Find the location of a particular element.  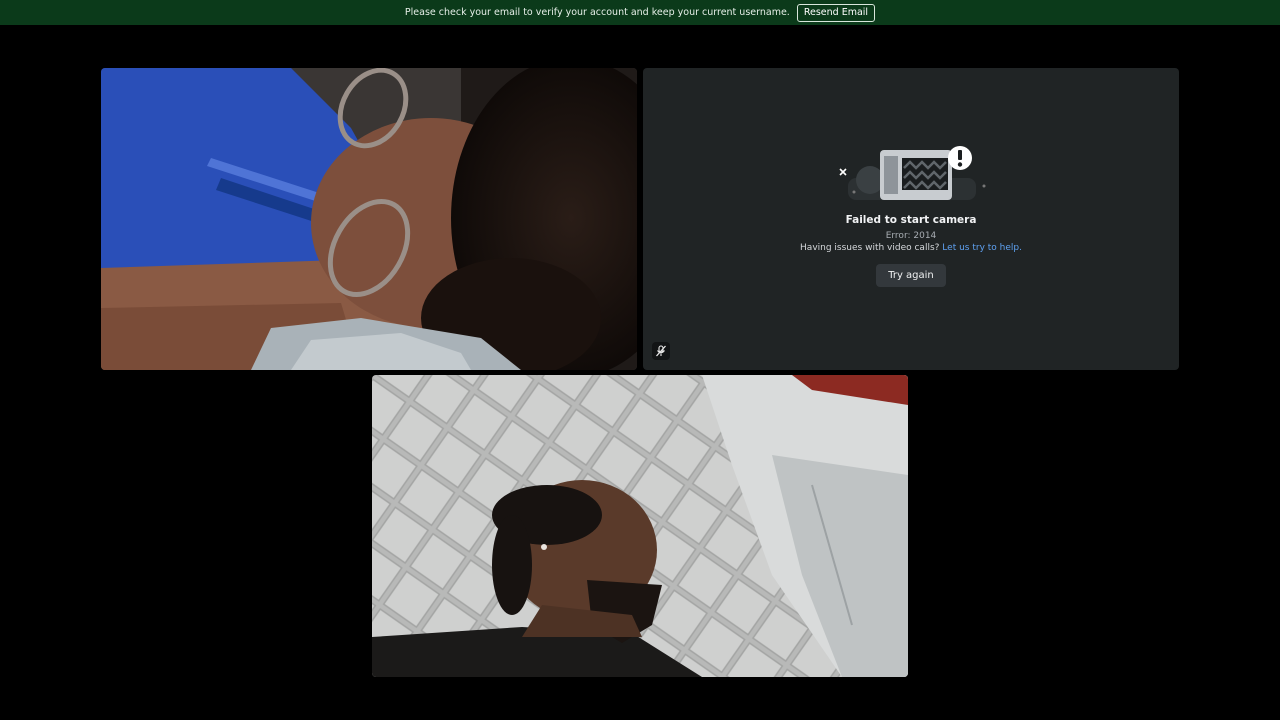

camera-error-code: Error: 2014 is located at coordinates (911, 236).